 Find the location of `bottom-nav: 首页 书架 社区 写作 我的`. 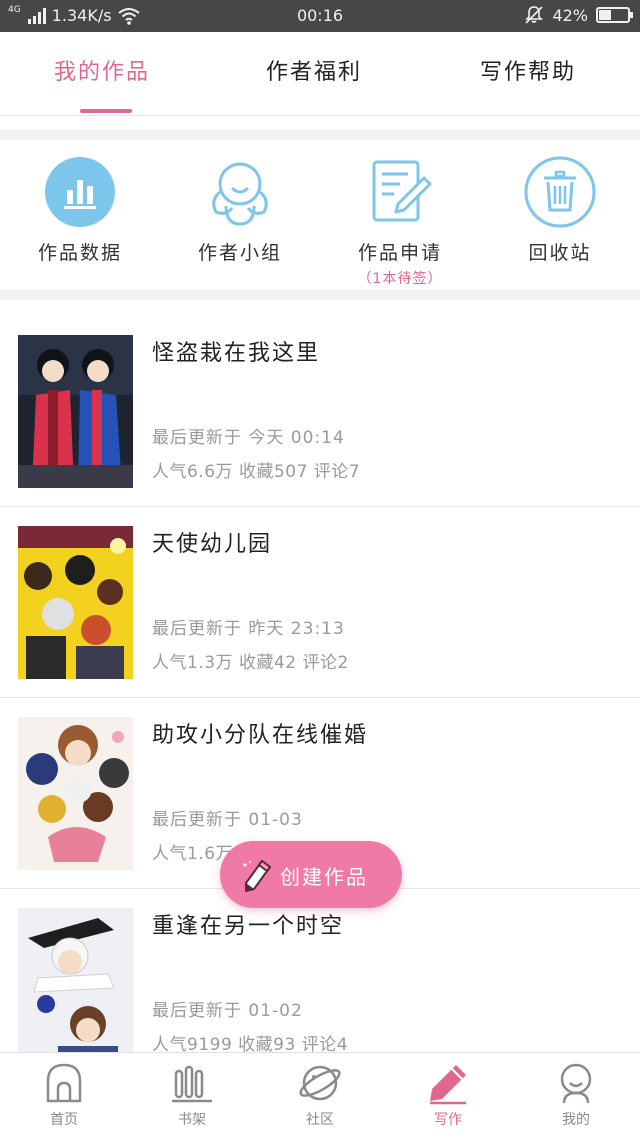

bottom-nav: 首页 书架 社区 写作 我的 is located at coordinates (320, 1095).